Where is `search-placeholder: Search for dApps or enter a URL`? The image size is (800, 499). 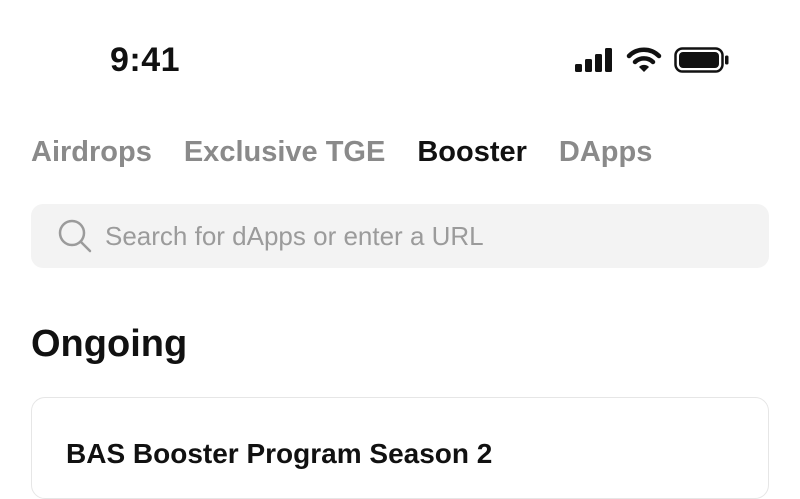 search-placeholder: Search for dApps or enter a URL is located at coordinates (294, 235).